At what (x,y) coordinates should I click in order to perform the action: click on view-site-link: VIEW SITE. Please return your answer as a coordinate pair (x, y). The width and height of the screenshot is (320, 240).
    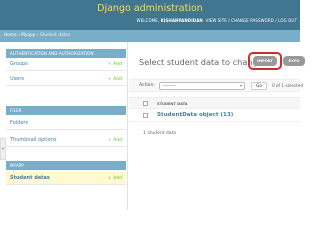
    Looking at the image, I should click on (216, 20).